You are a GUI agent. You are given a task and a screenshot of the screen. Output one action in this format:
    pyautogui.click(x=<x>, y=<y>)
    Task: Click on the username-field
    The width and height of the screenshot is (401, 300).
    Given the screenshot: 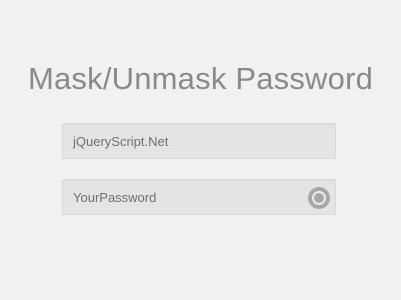 What is the action you would take?
    pyautogui.click(x=199, y=141)
    